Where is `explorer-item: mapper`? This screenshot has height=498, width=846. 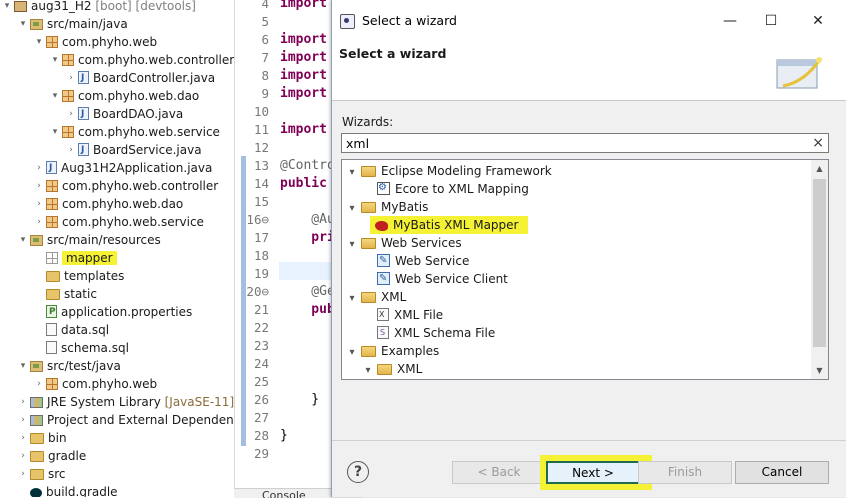 explorer-item: mapper is located at coordinates (75, 258).